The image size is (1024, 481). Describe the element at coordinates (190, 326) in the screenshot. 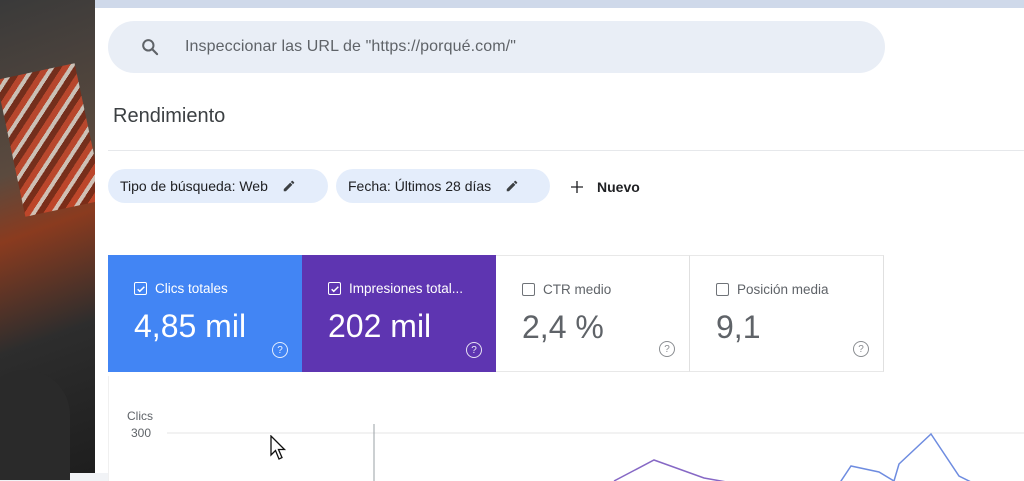

I see `metric-value: 4,85 mil` at that location.